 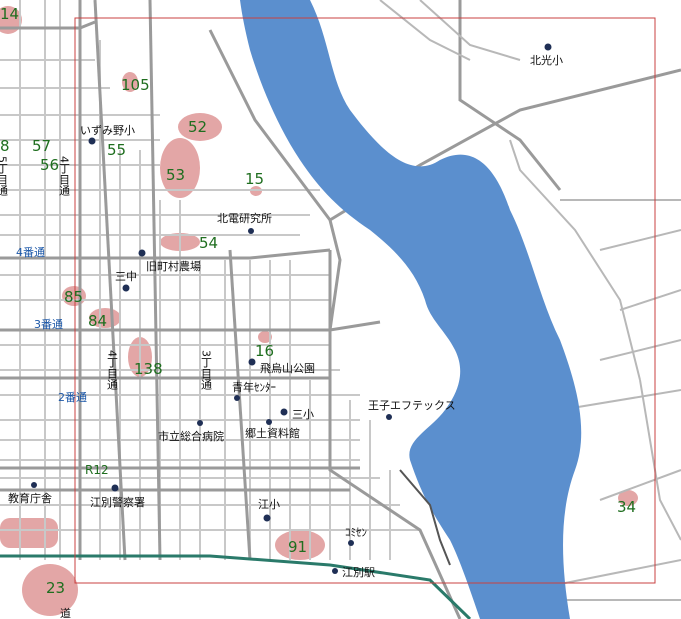 I want to click on area-number: 105, so click(x=135, y=85).